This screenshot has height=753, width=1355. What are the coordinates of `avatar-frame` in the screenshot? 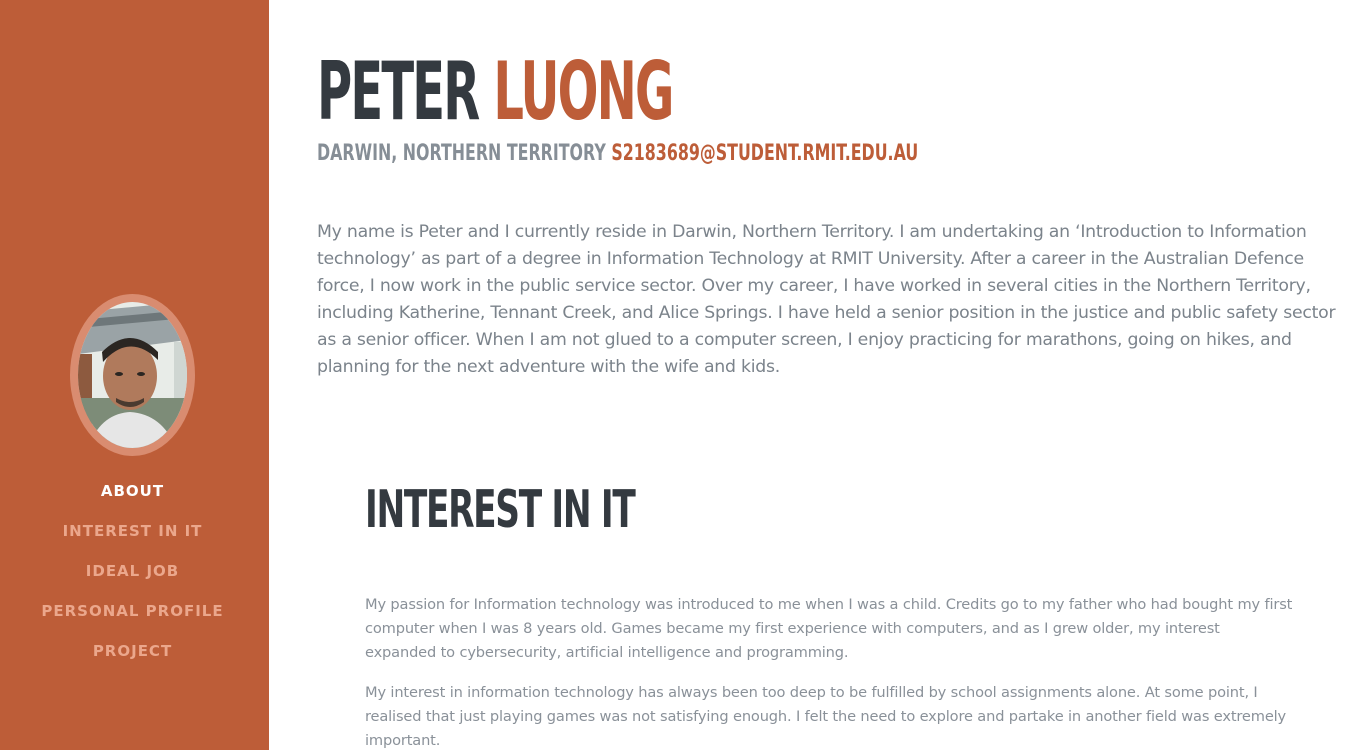 It's located at (132, 375).